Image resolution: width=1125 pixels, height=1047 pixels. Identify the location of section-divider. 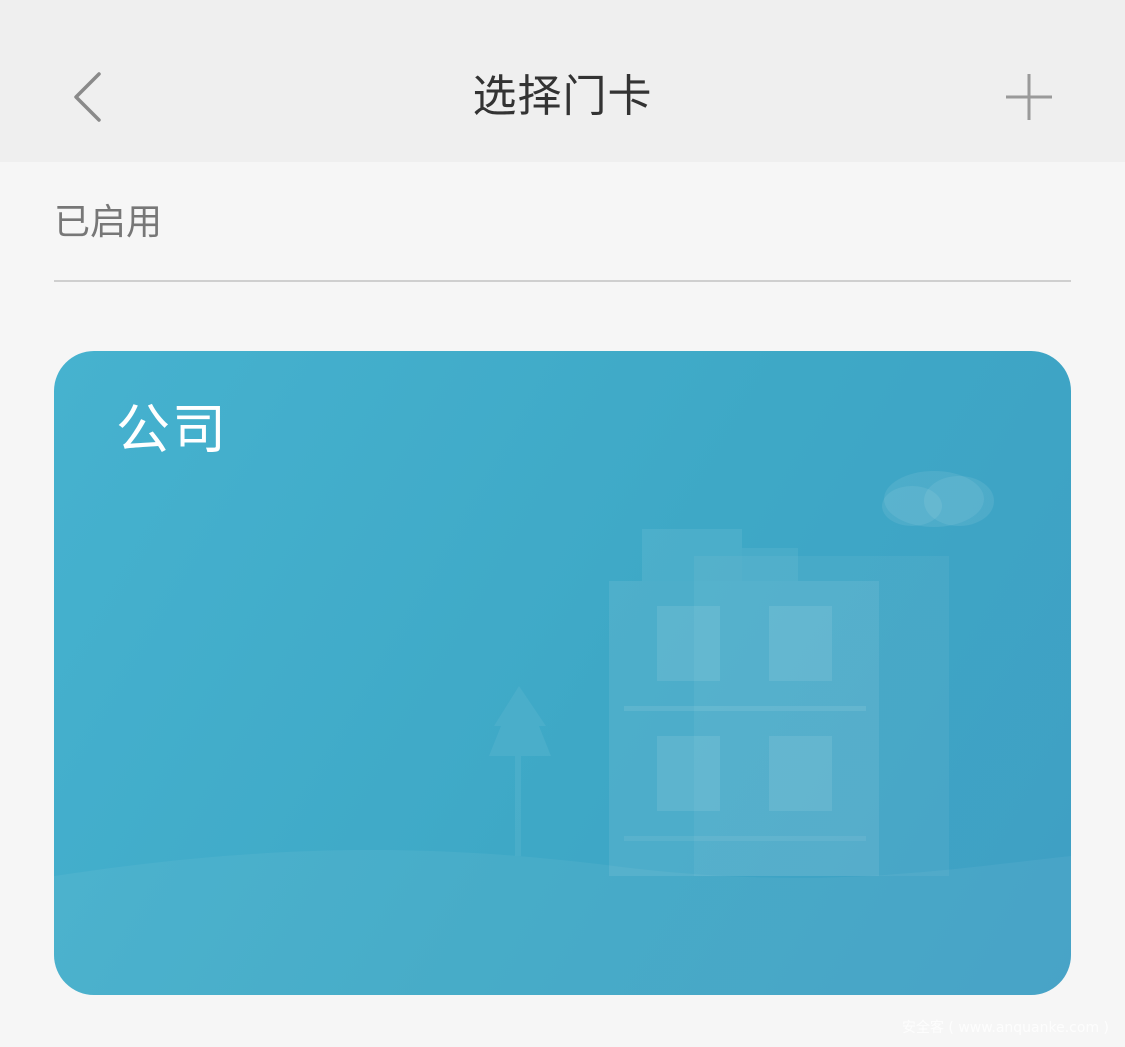
(562, 281).